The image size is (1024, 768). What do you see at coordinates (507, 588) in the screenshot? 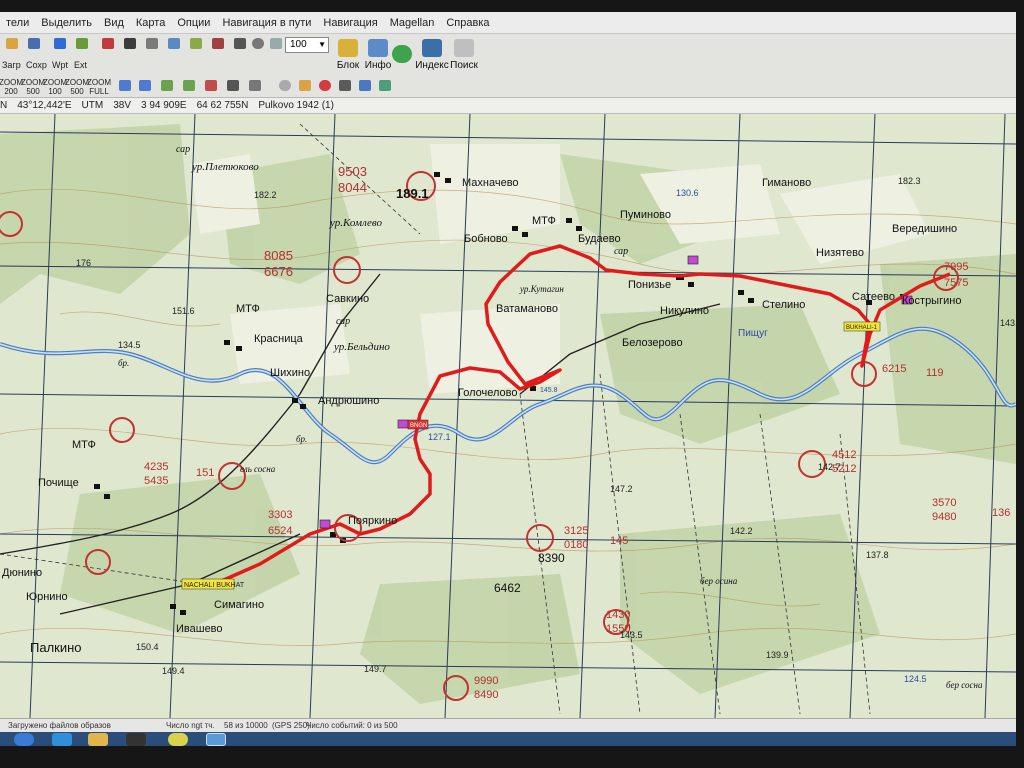
I see `grid-number: 6462` at bounding box center [507, 588].